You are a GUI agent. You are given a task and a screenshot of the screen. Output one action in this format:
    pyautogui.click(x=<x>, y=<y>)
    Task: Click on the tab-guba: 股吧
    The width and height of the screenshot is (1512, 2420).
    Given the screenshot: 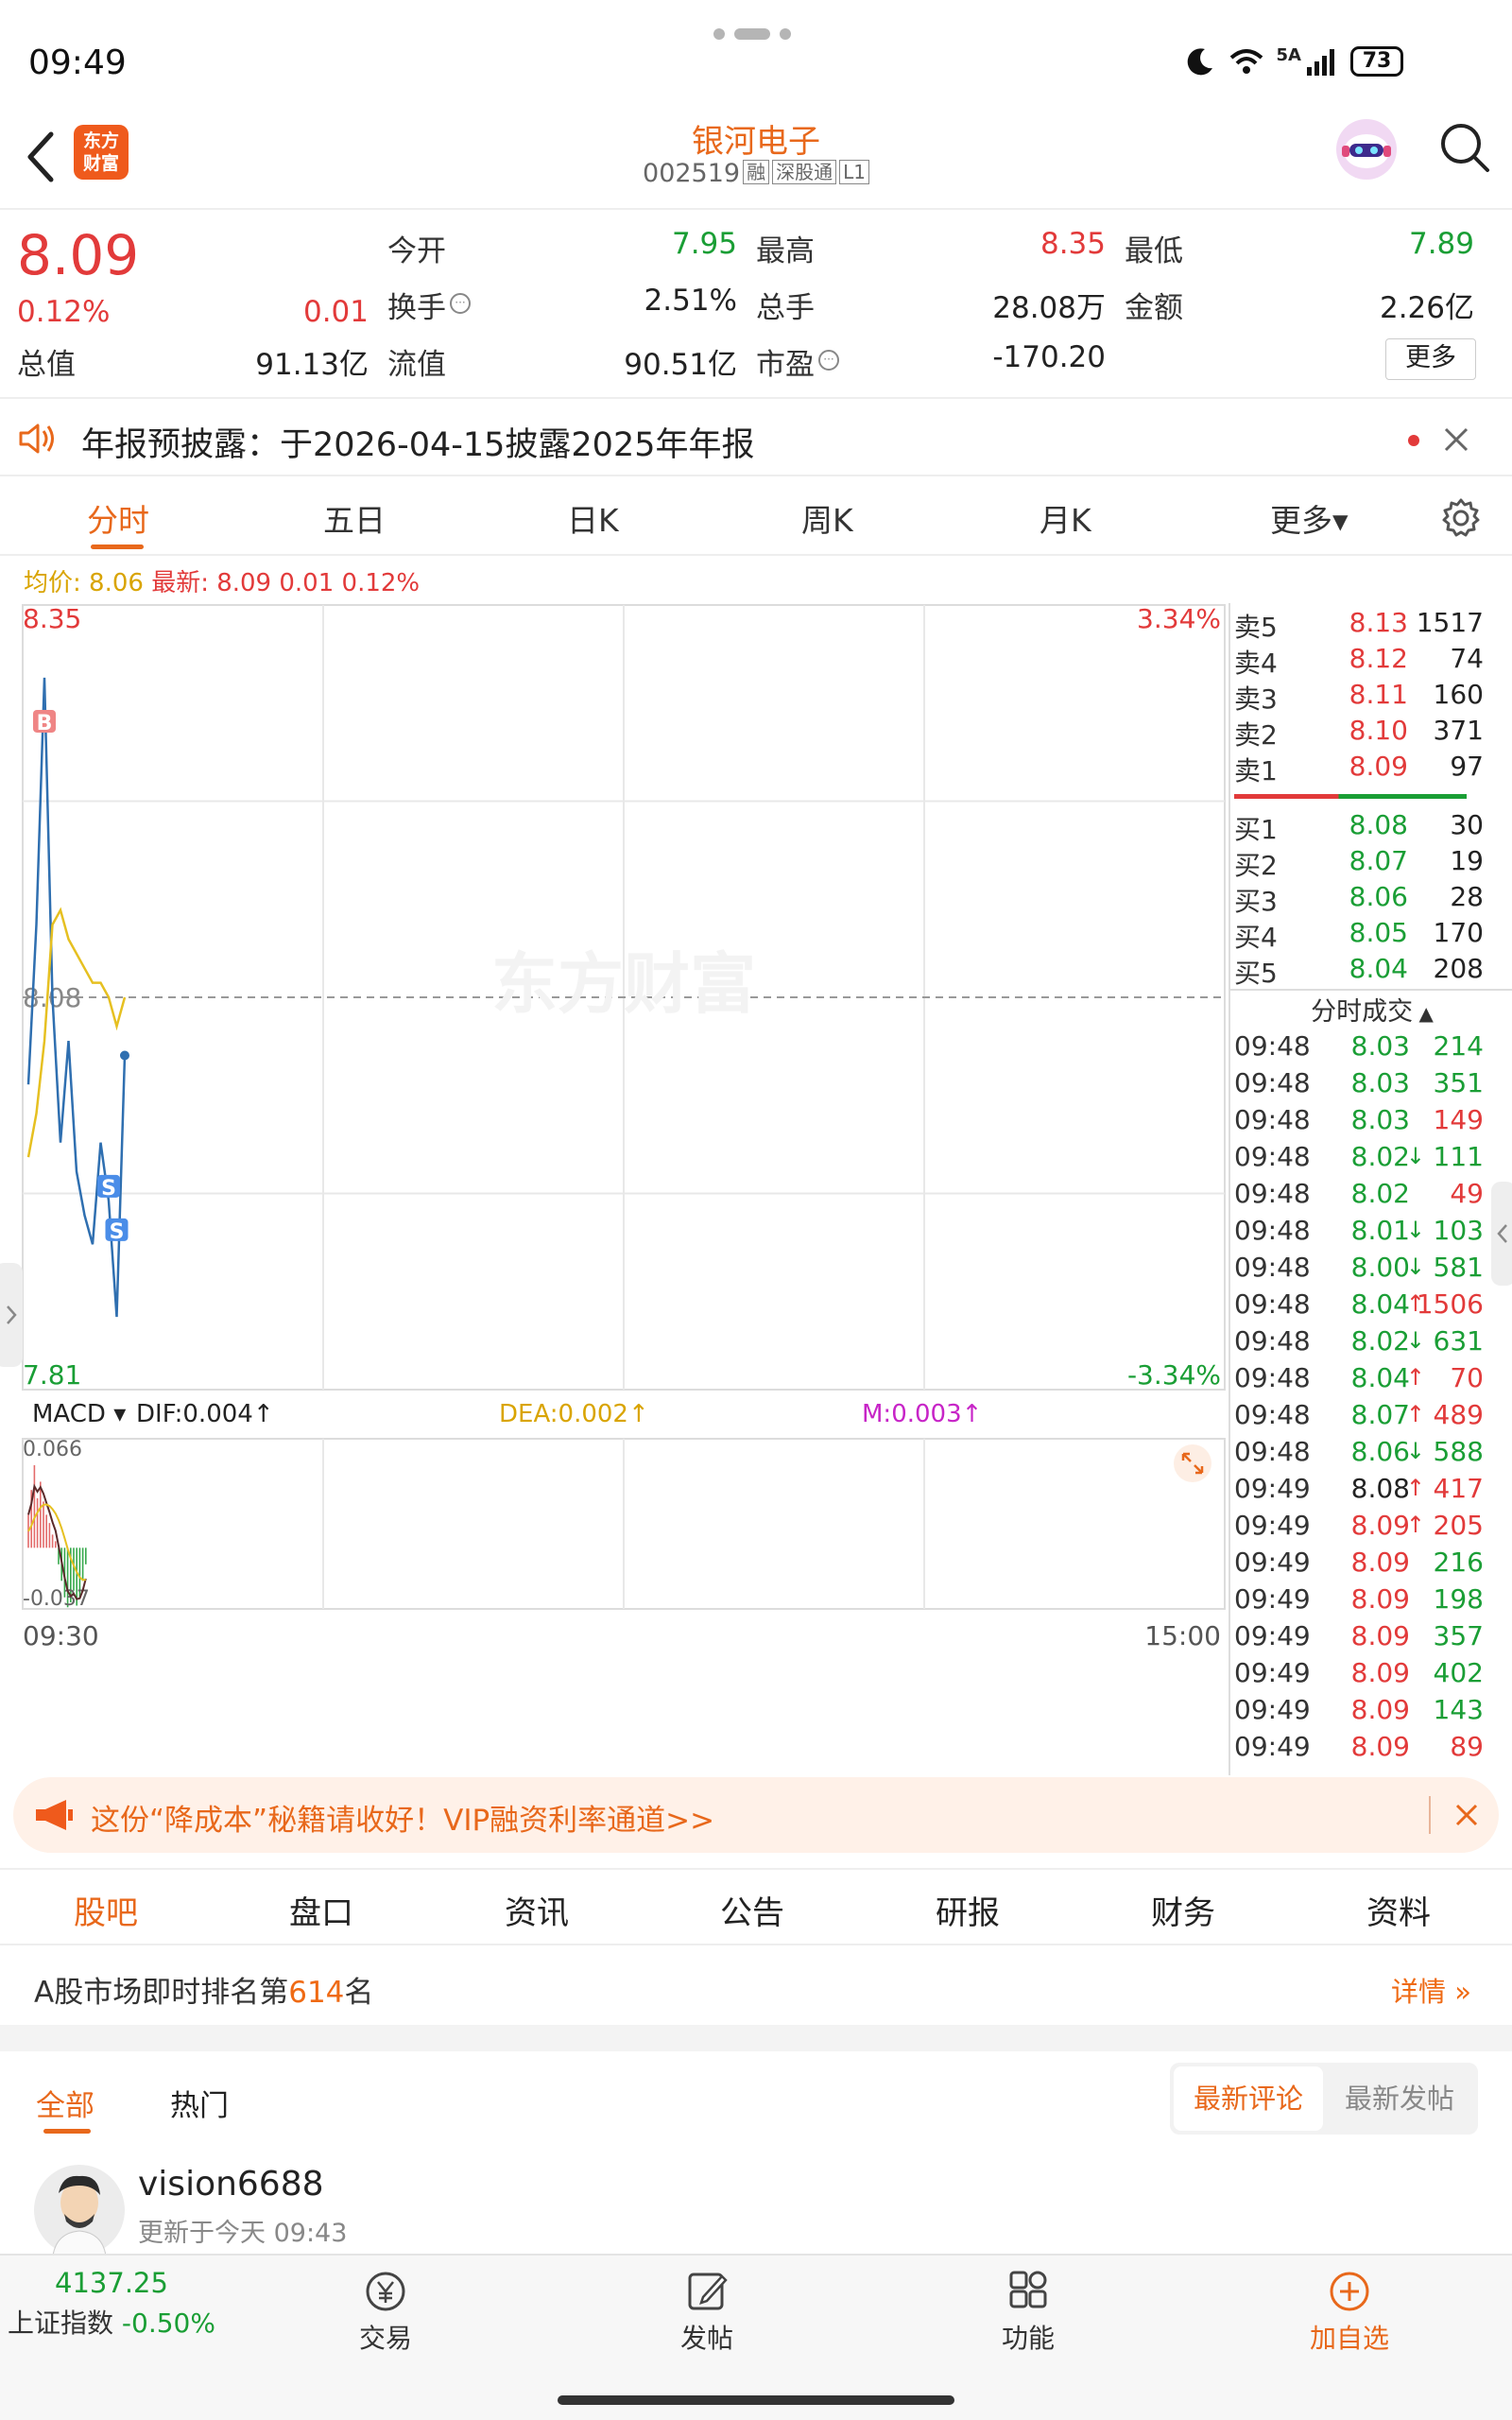 What is the action you would take?
    pyautogui.click(x=106, y=1910)
    